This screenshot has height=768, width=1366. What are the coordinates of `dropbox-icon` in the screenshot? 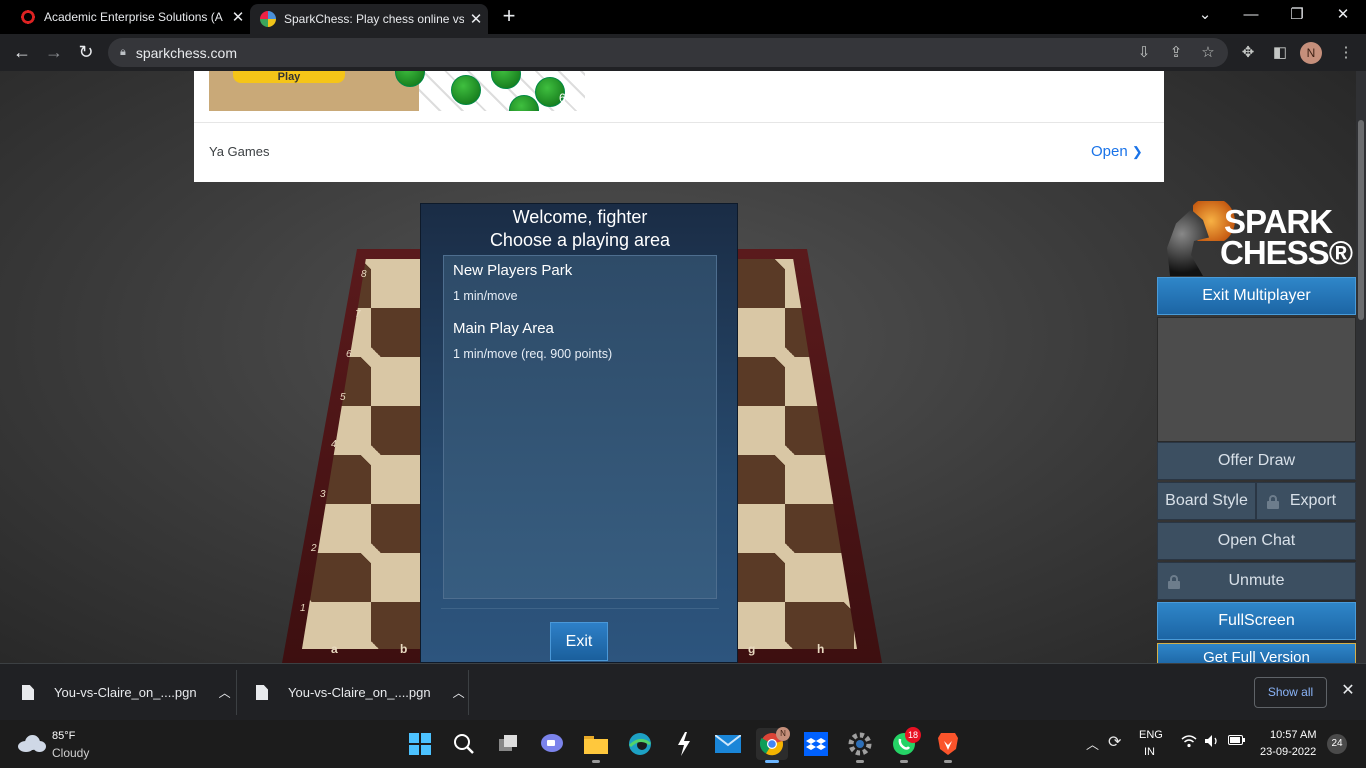 It's located at (816, 744).